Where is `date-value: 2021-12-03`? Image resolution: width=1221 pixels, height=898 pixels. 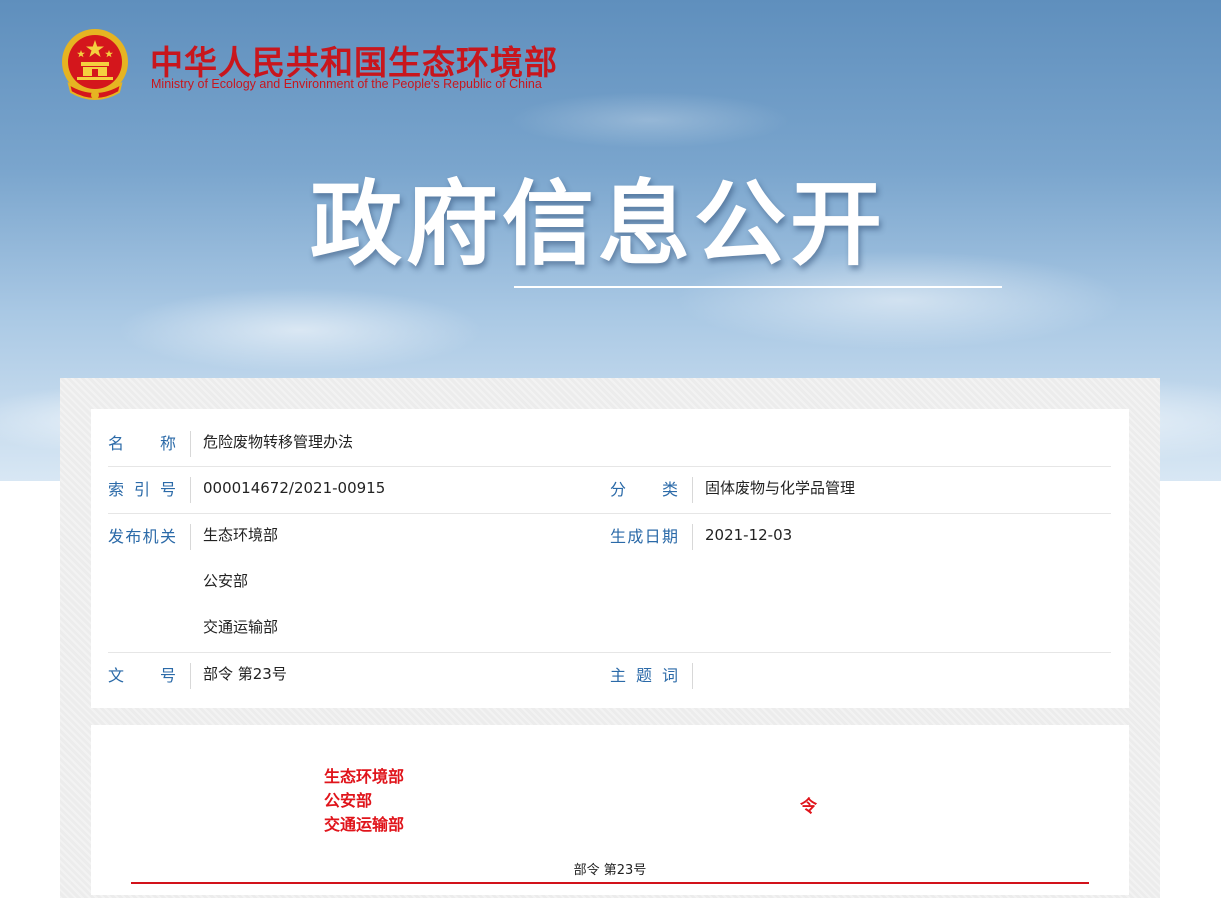
date-value: 2021-12-03 is located at coordinates (749, 535).